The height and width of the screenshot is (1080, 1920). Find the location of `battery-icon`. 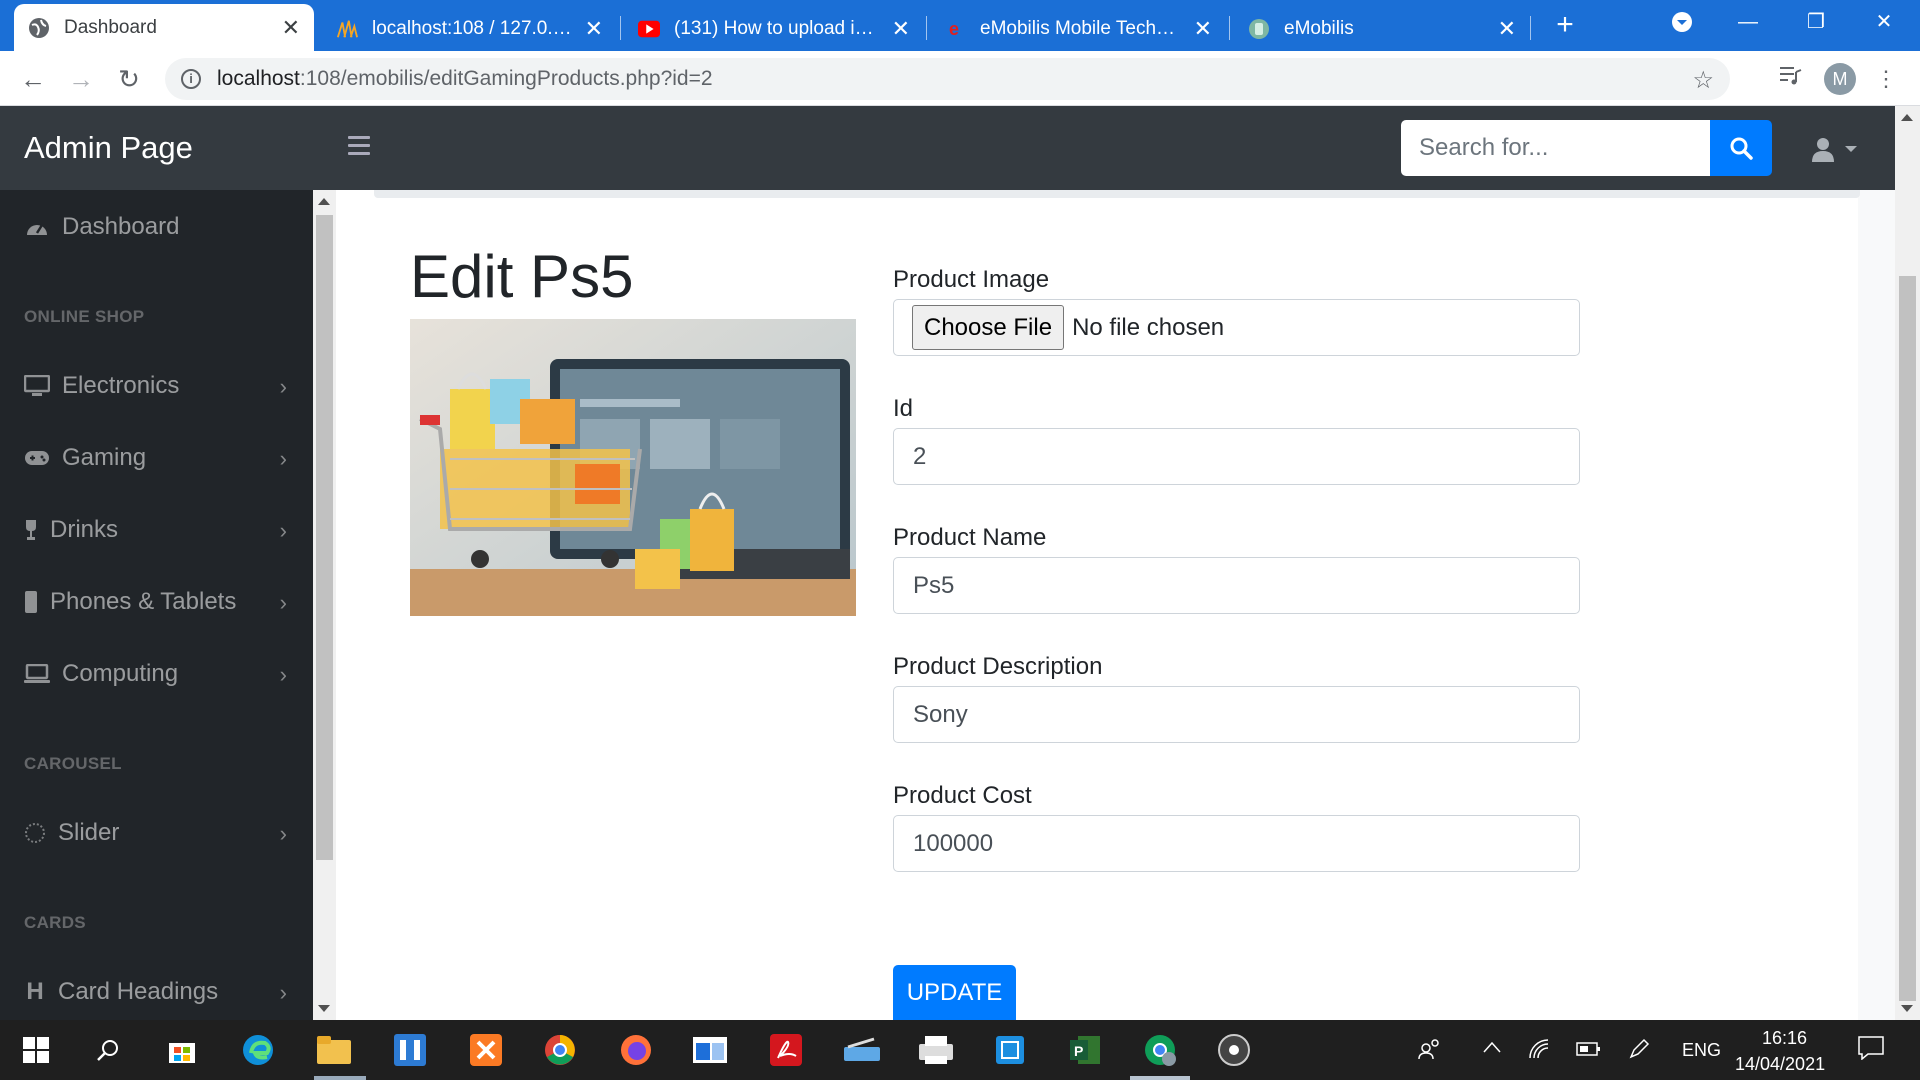

battery-icon is located at coordinates (1589, 1050).